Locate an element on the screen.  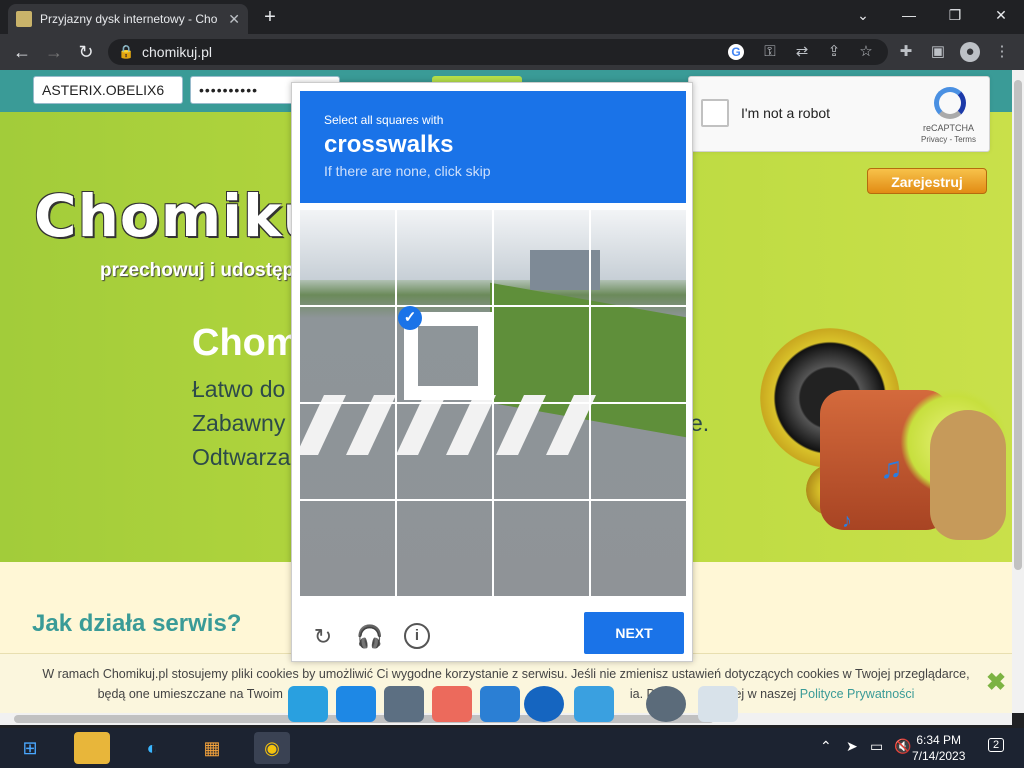
cookie-close-icon: ✖ is located at coordinates (996, 682).